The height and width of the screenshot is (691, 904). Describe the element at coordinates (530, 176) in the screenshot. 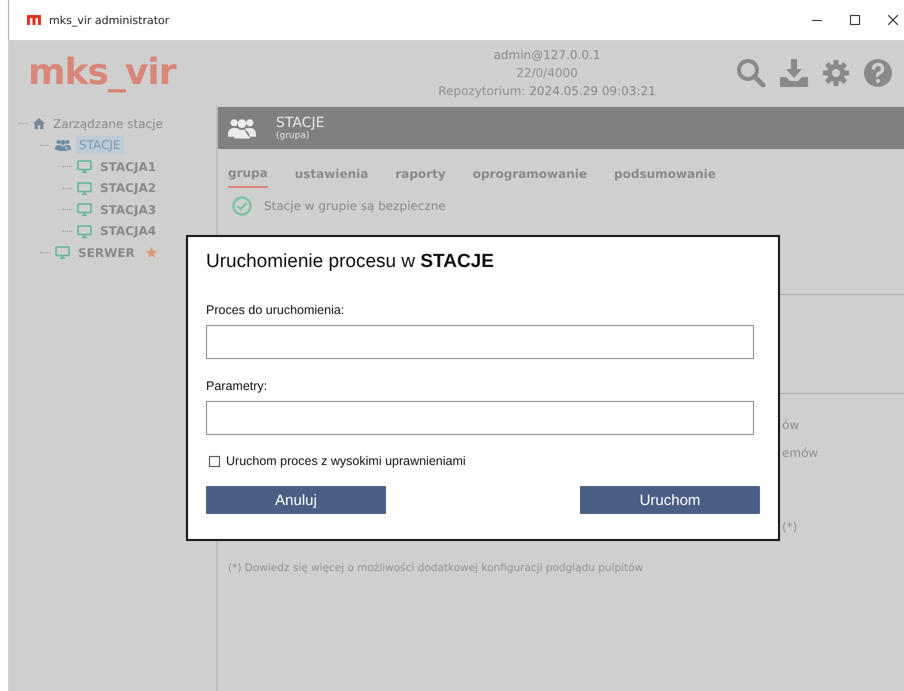

I see `tab: oprogramowanie` at that location.